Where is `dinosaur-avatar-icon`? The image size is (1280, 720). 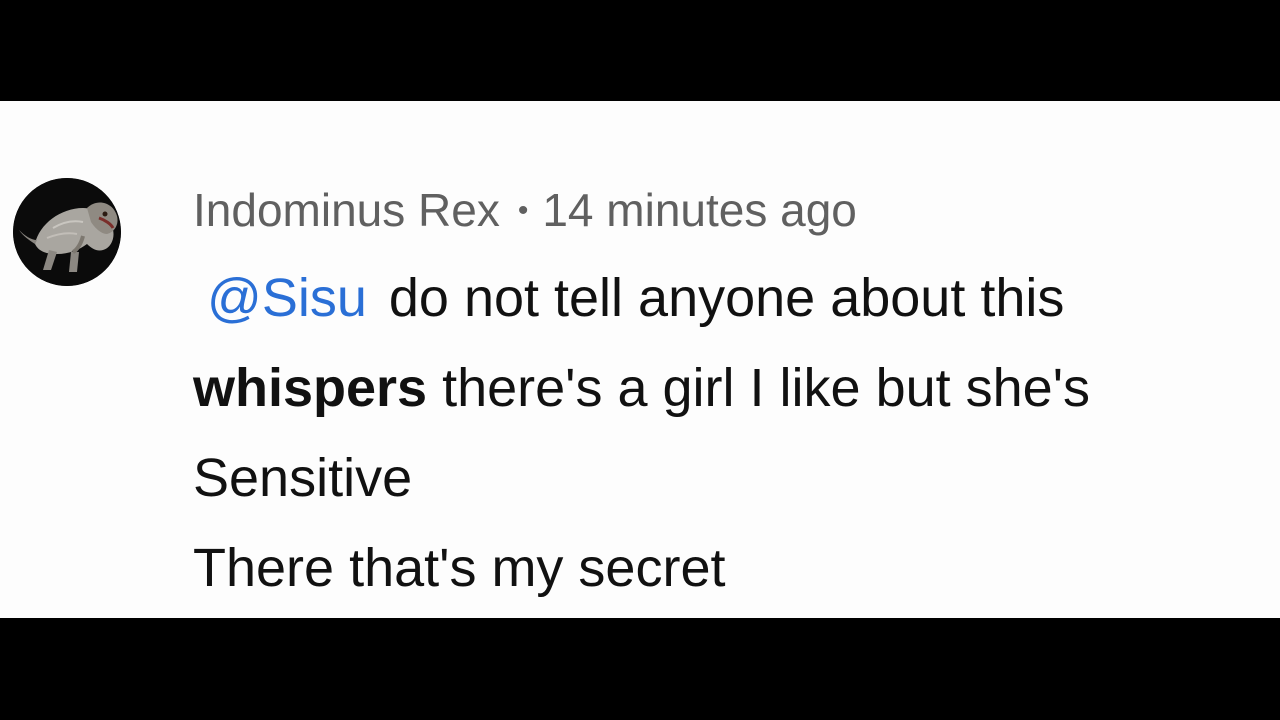
dinosaur-avatar-icon is located at coordinates (67, 232).